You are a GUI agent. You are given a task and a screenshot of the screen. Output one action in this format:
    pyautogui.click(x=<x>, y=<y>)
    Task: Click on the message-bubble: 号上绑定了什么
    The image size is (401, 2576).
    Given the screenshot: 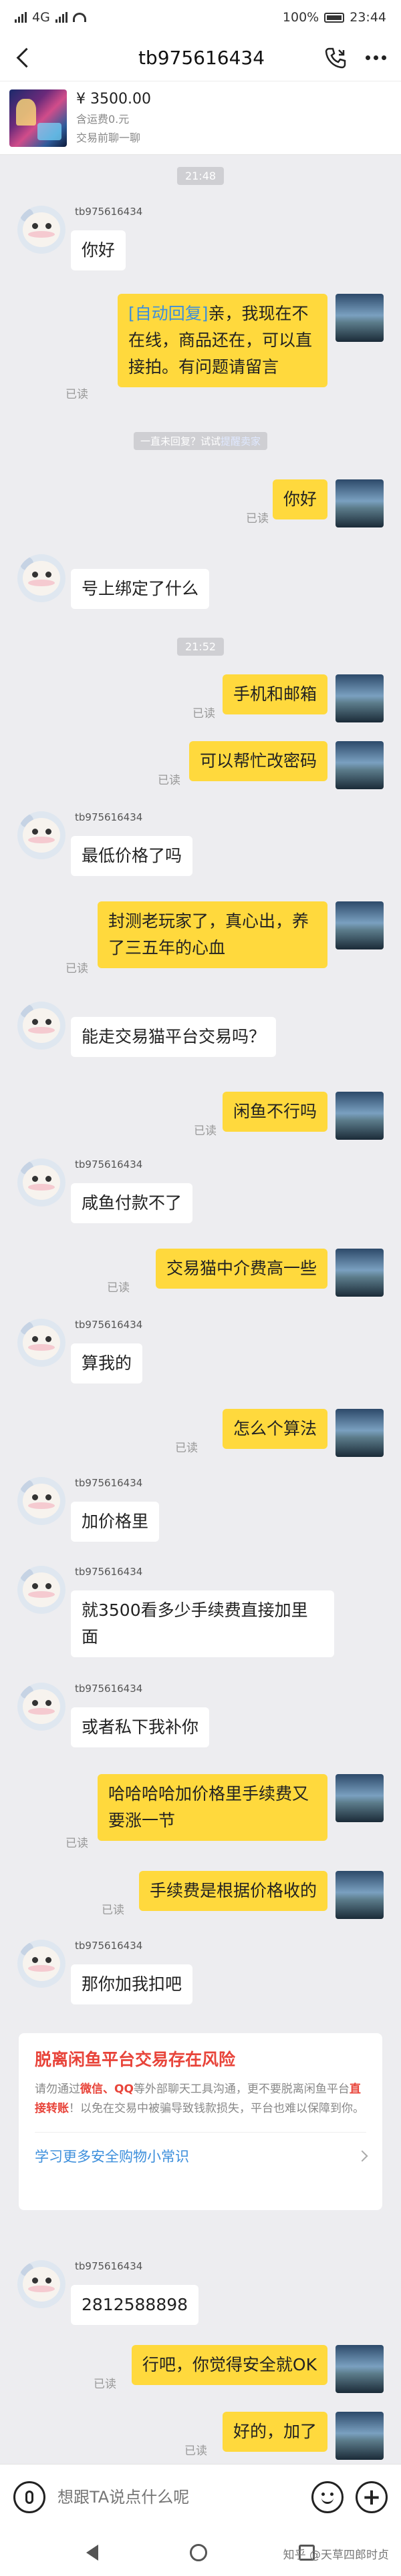 What is the action you would take?
    pyautogui.click(x=140, y=589)
    